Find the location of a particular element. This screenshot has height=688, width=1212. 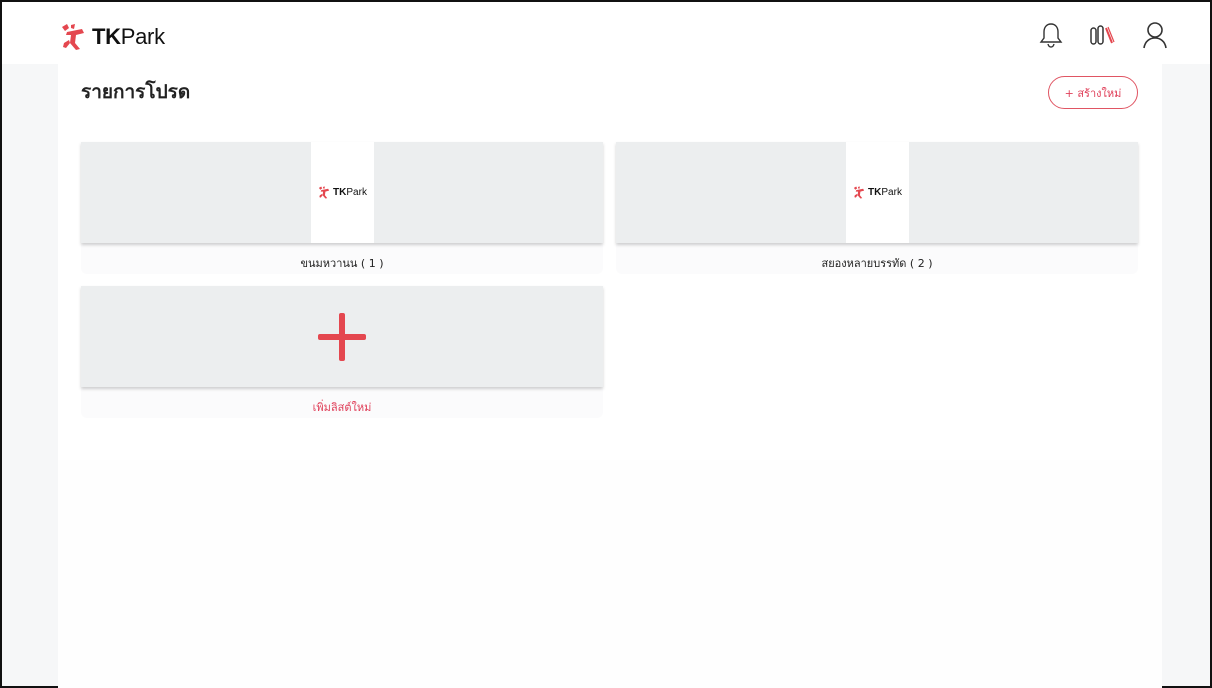

add-list-card: เพิ่มลิสต์ใหม่ is located at coordinates (342, 352).